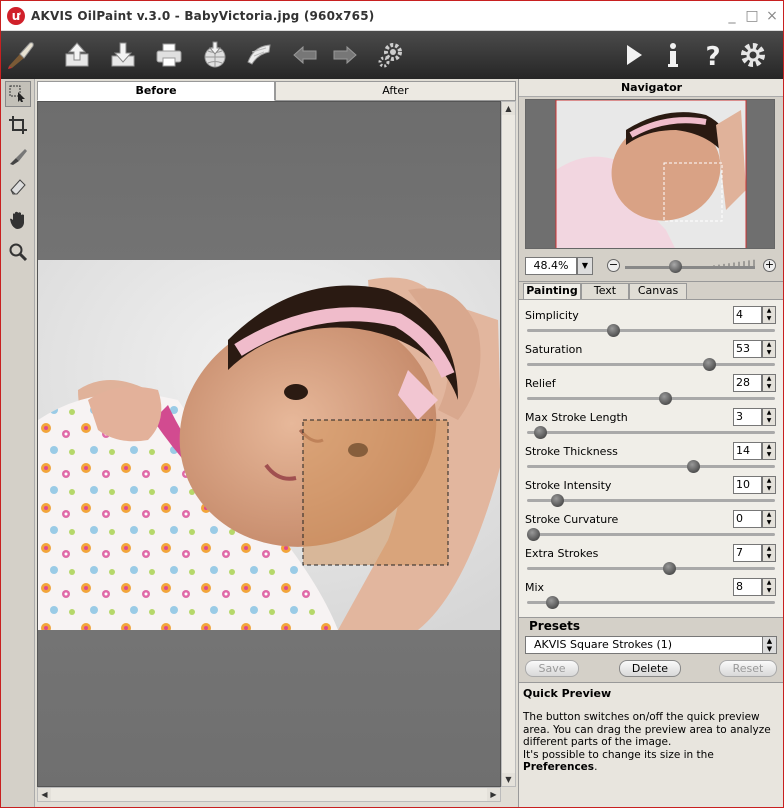 This screenshot has width=784, height=808. Describe the element at coordinates (18, 156) in the screenshot. I see `decoration-brush-tool-icon` at that location.